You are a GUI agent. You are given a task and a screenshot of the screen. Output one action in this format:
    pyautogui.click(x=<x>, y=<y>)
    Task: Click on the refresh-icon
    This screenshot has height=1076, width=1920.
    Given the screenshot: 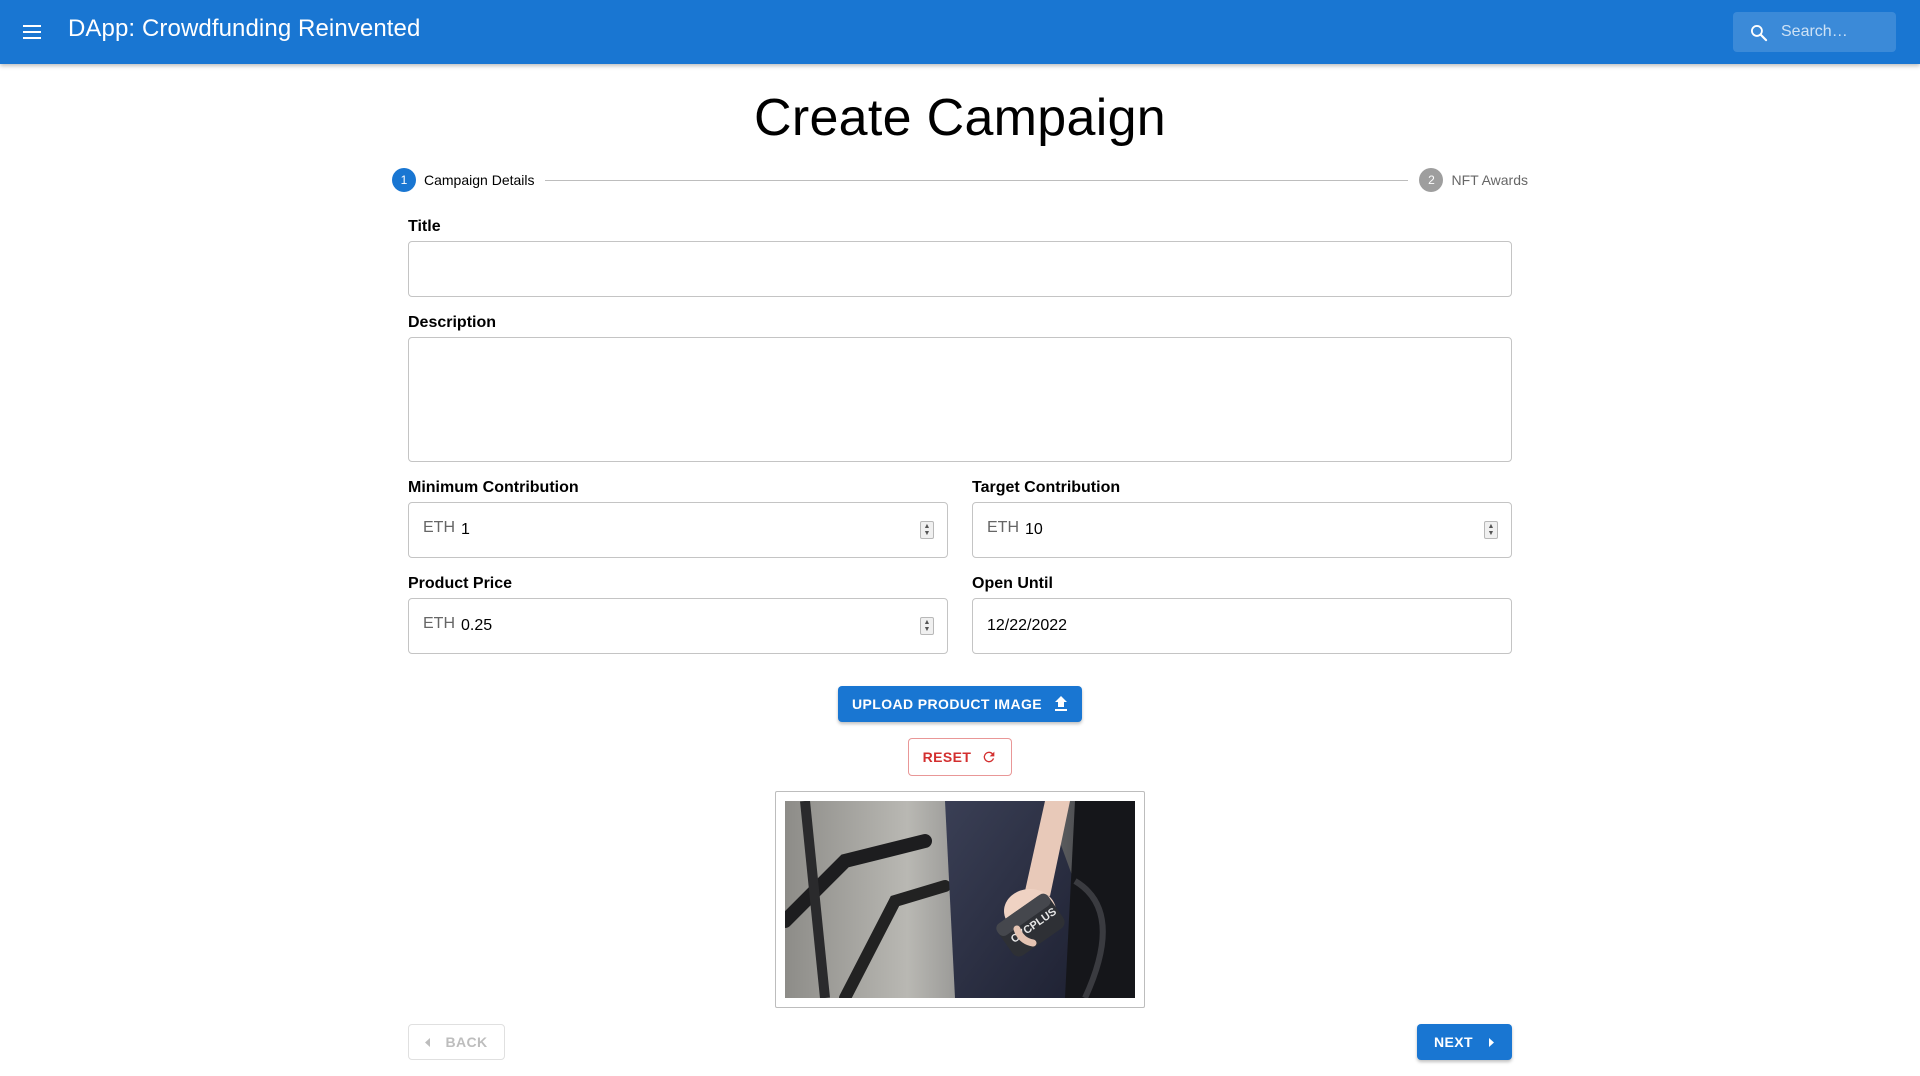 What is the action you would take?
    pyautogui.click(x=989, y=757)
    